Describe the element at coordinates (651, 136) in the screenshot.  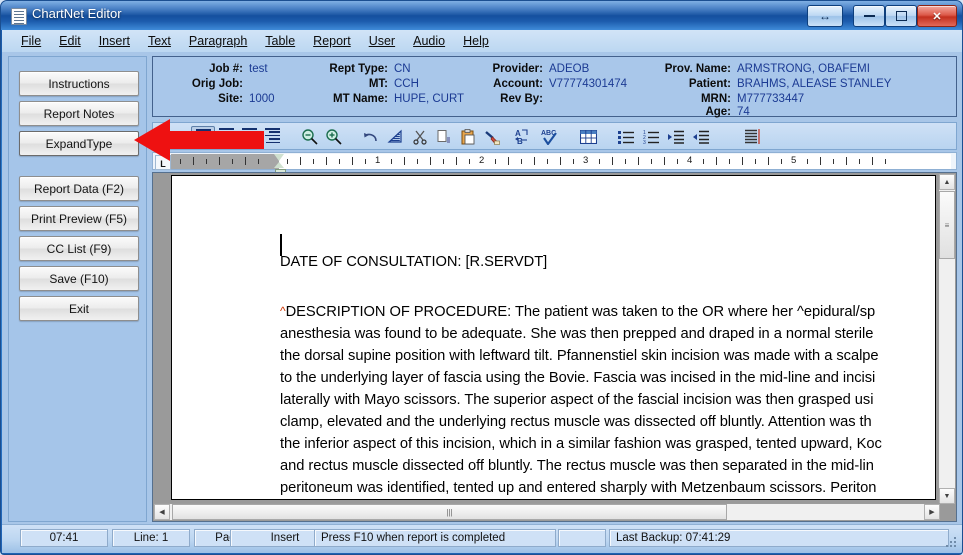
I see `numbered-list-icon: 123` at that location.